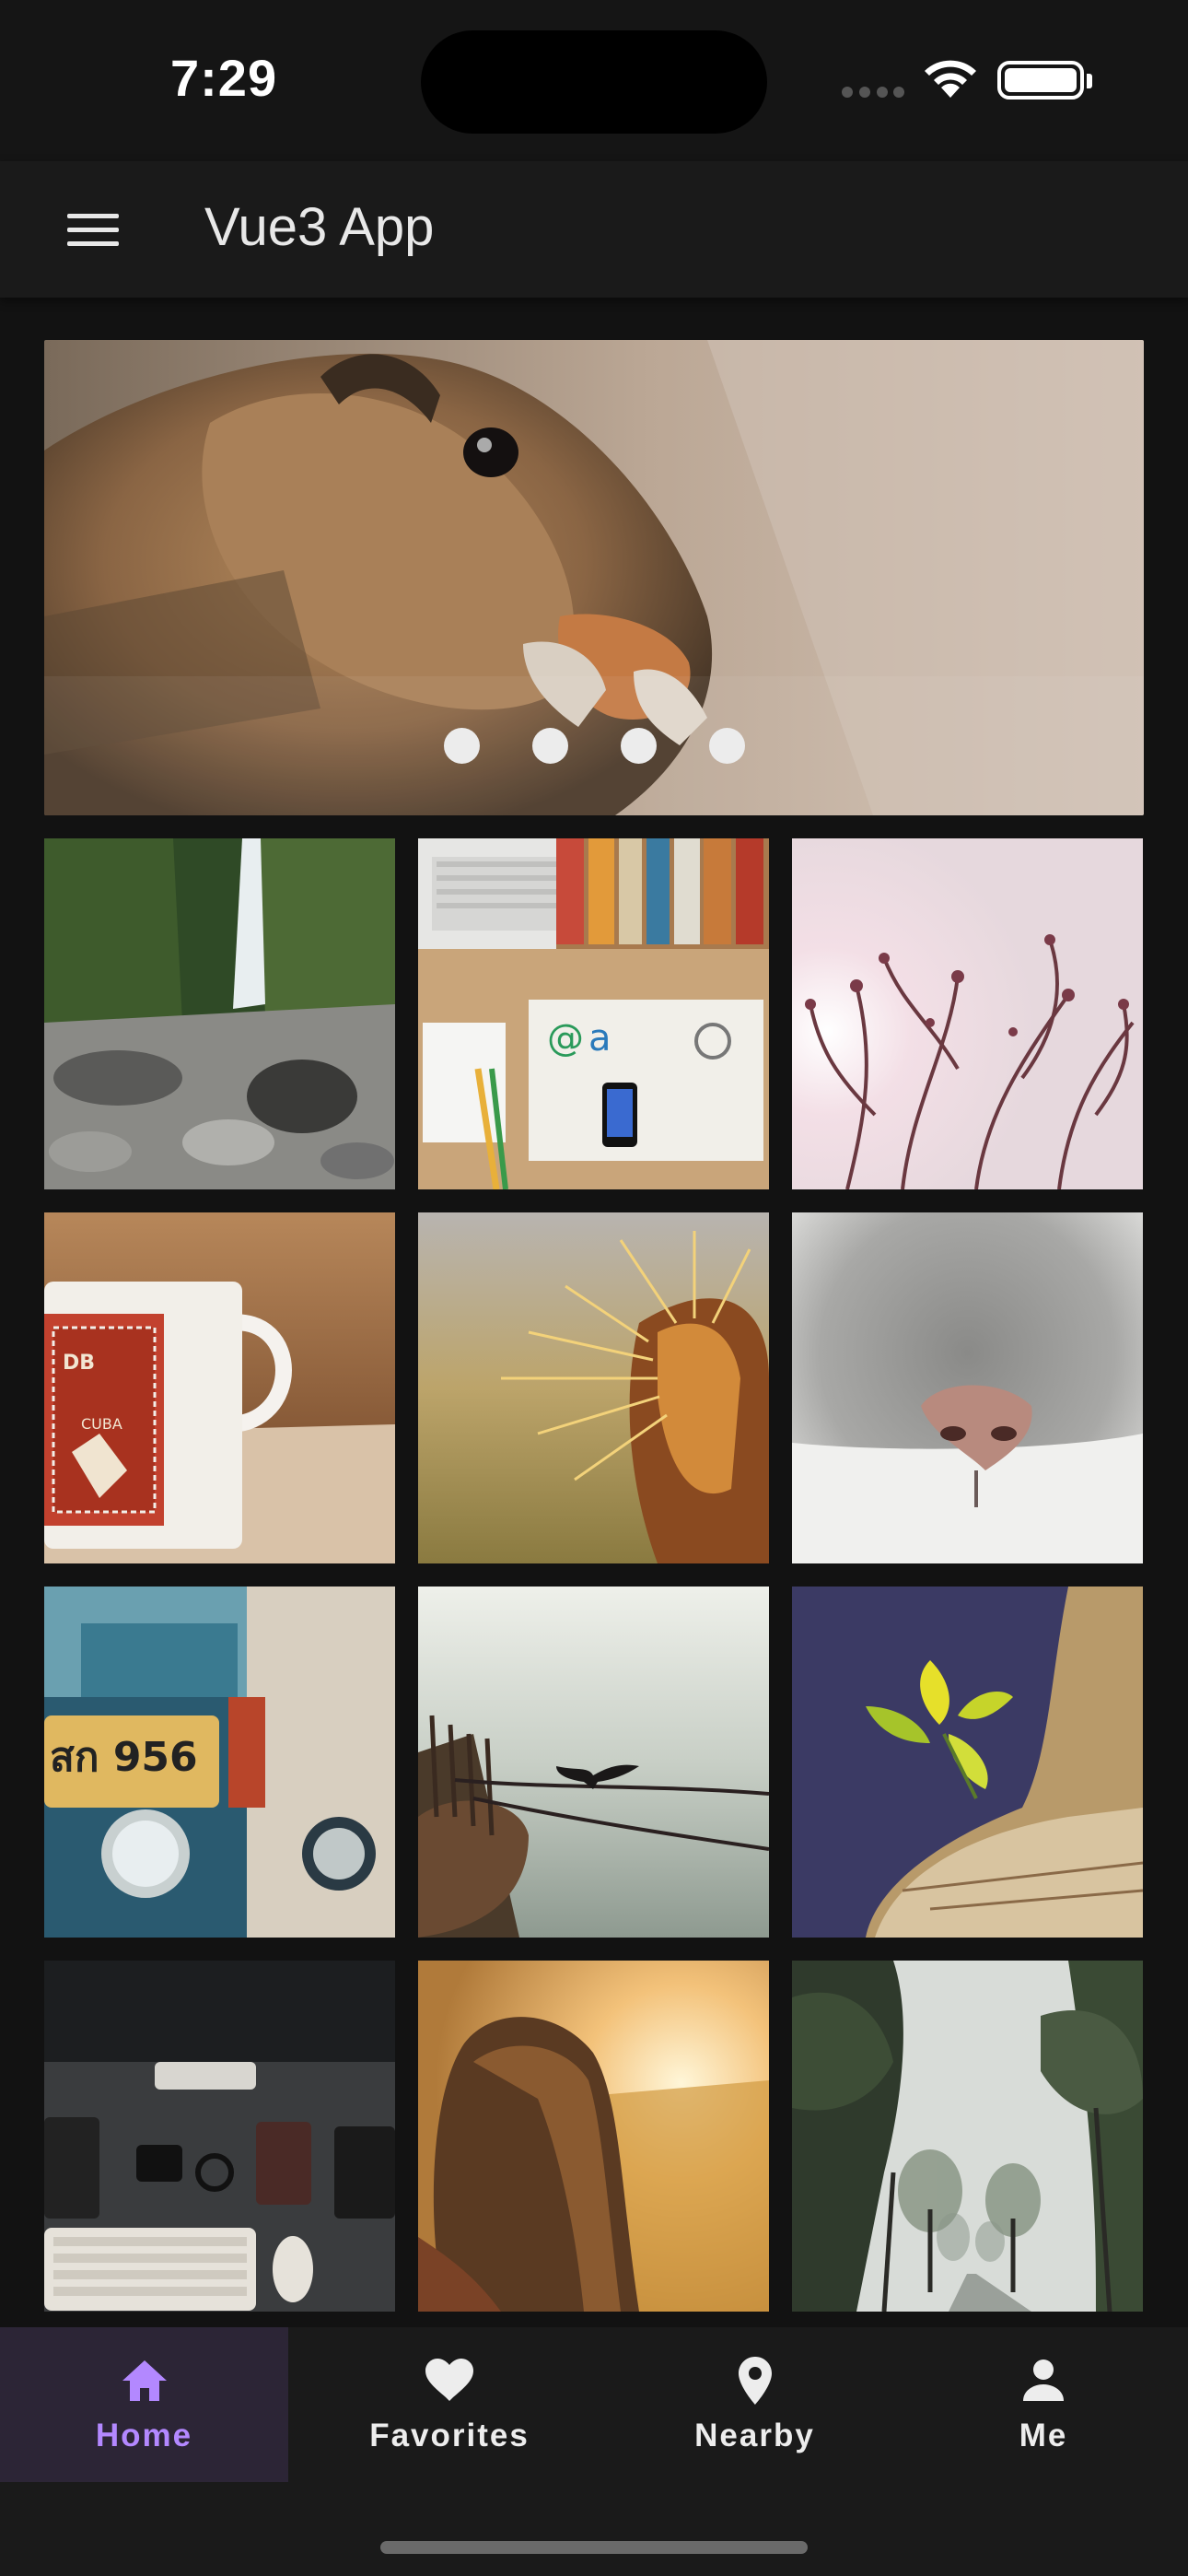 Image resolution: width=1188 pixels, height=2576 pixels. I want to click on photo-desk-laptop: @ a, so click(593, 1013).